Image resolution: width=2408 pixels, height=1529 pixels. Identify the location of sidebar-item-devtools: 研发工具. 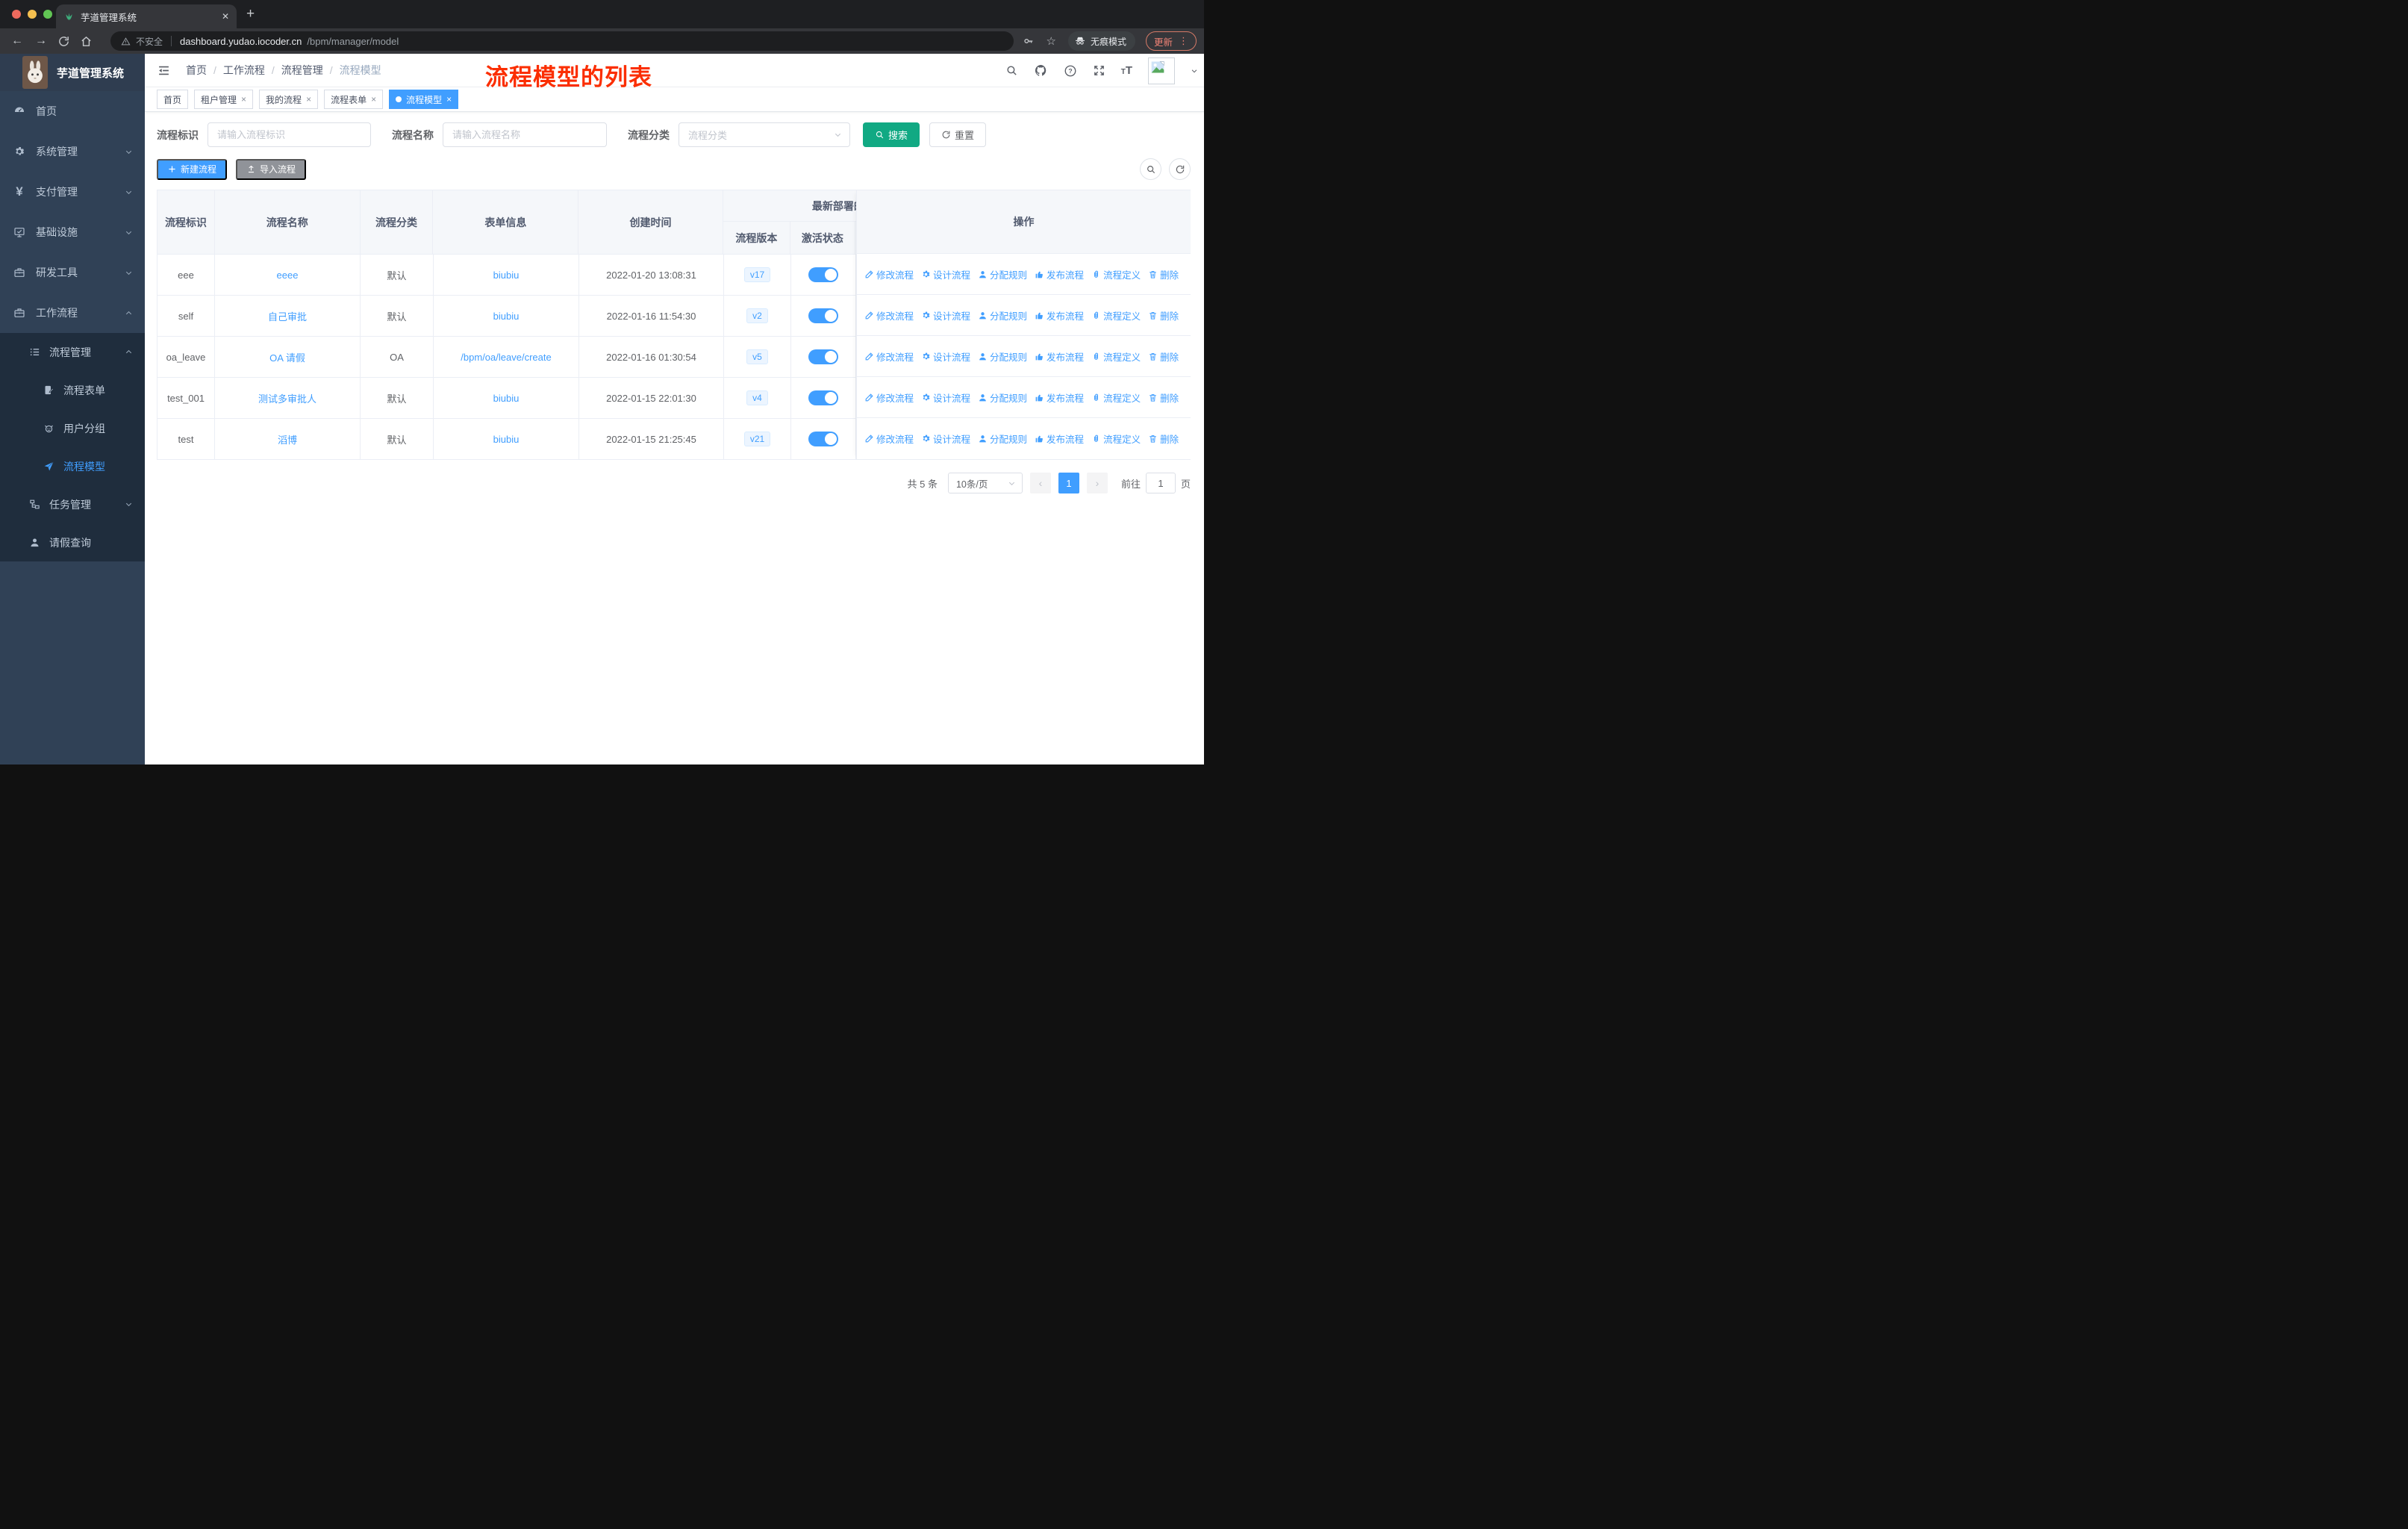
(72, 272).